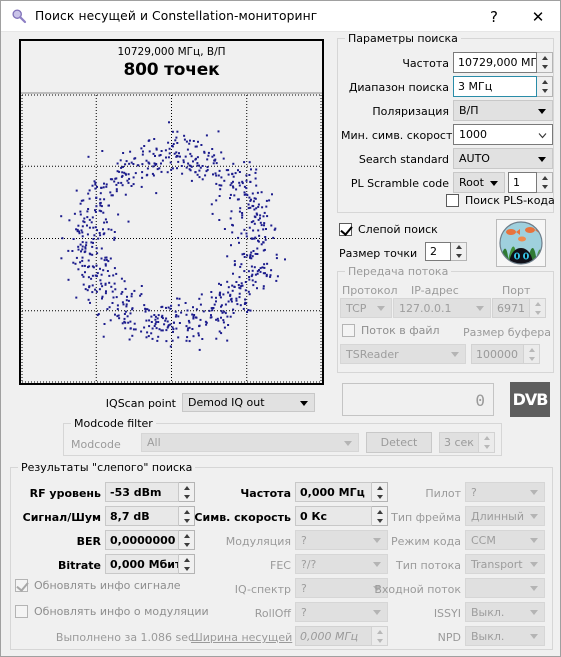 This screenshot has width=561, height=657. I want to click on carrier-width-field: 0,000 МГц, so click(333, 636).